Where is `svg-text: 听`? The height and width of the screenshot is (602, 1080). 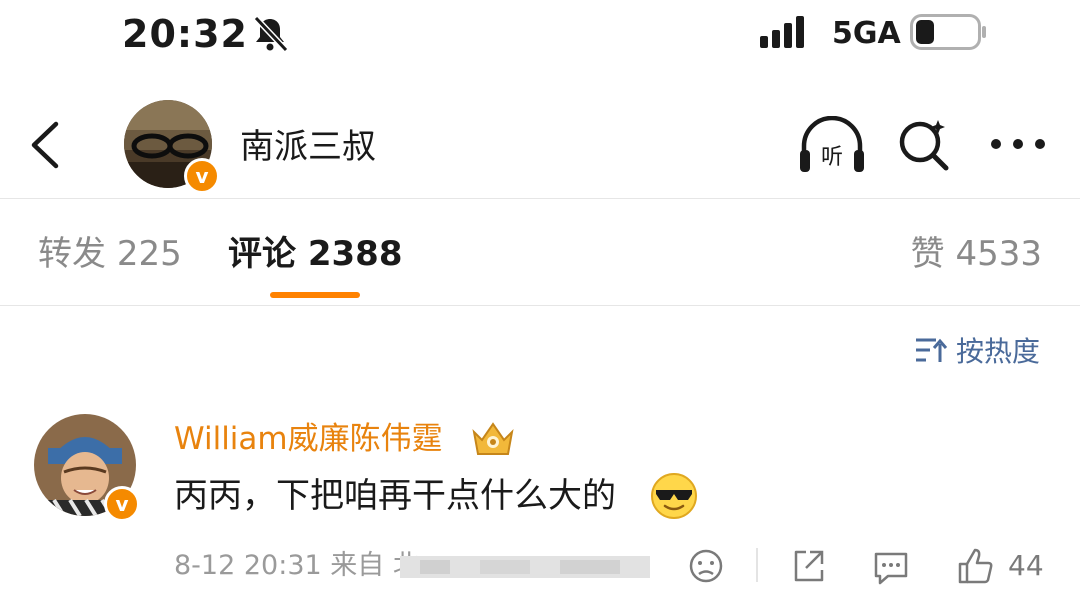 svg-text: 听 is located at coordinates (832, 157).